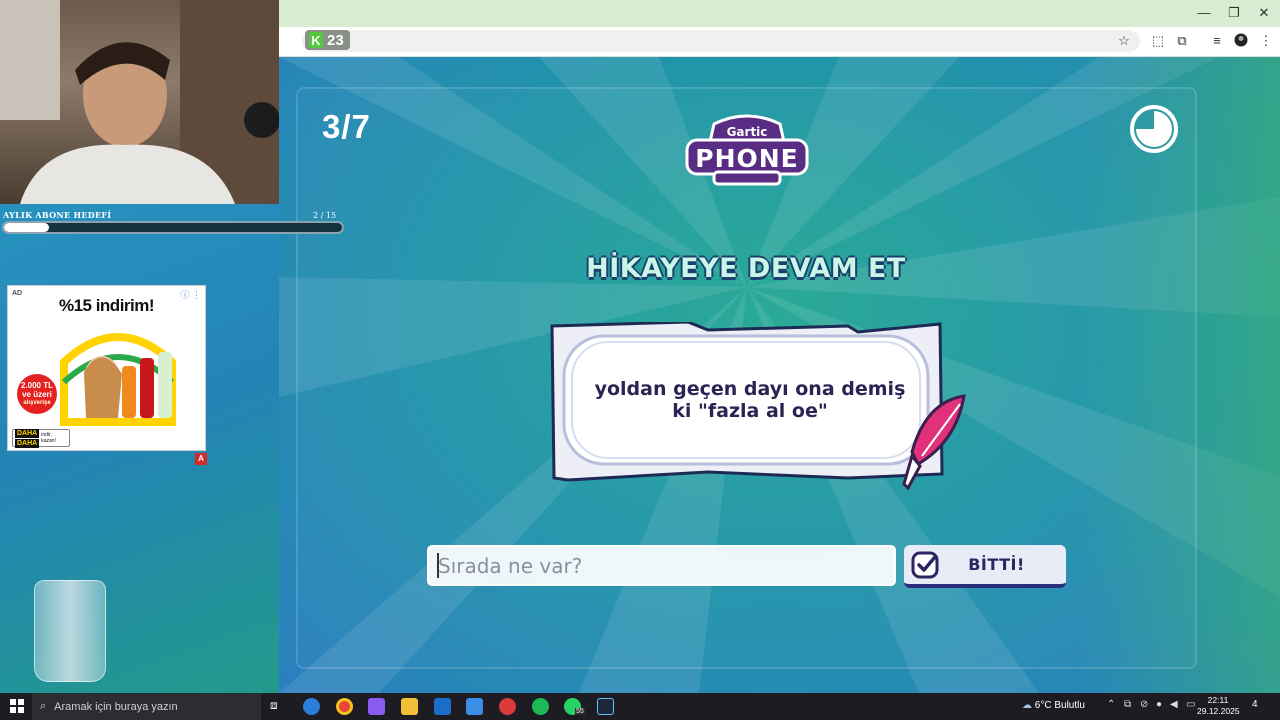  Describe the element at coordinates (335, 40) in the screenshot. I see `extension-badge-count: 23` at that location.